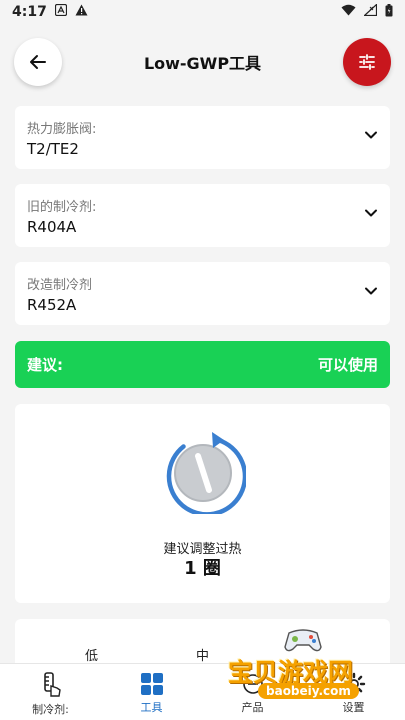 This screenshot has height=720, width=405. I want to click on advice-banner: 建议: 可以使用, so click(202, 364).